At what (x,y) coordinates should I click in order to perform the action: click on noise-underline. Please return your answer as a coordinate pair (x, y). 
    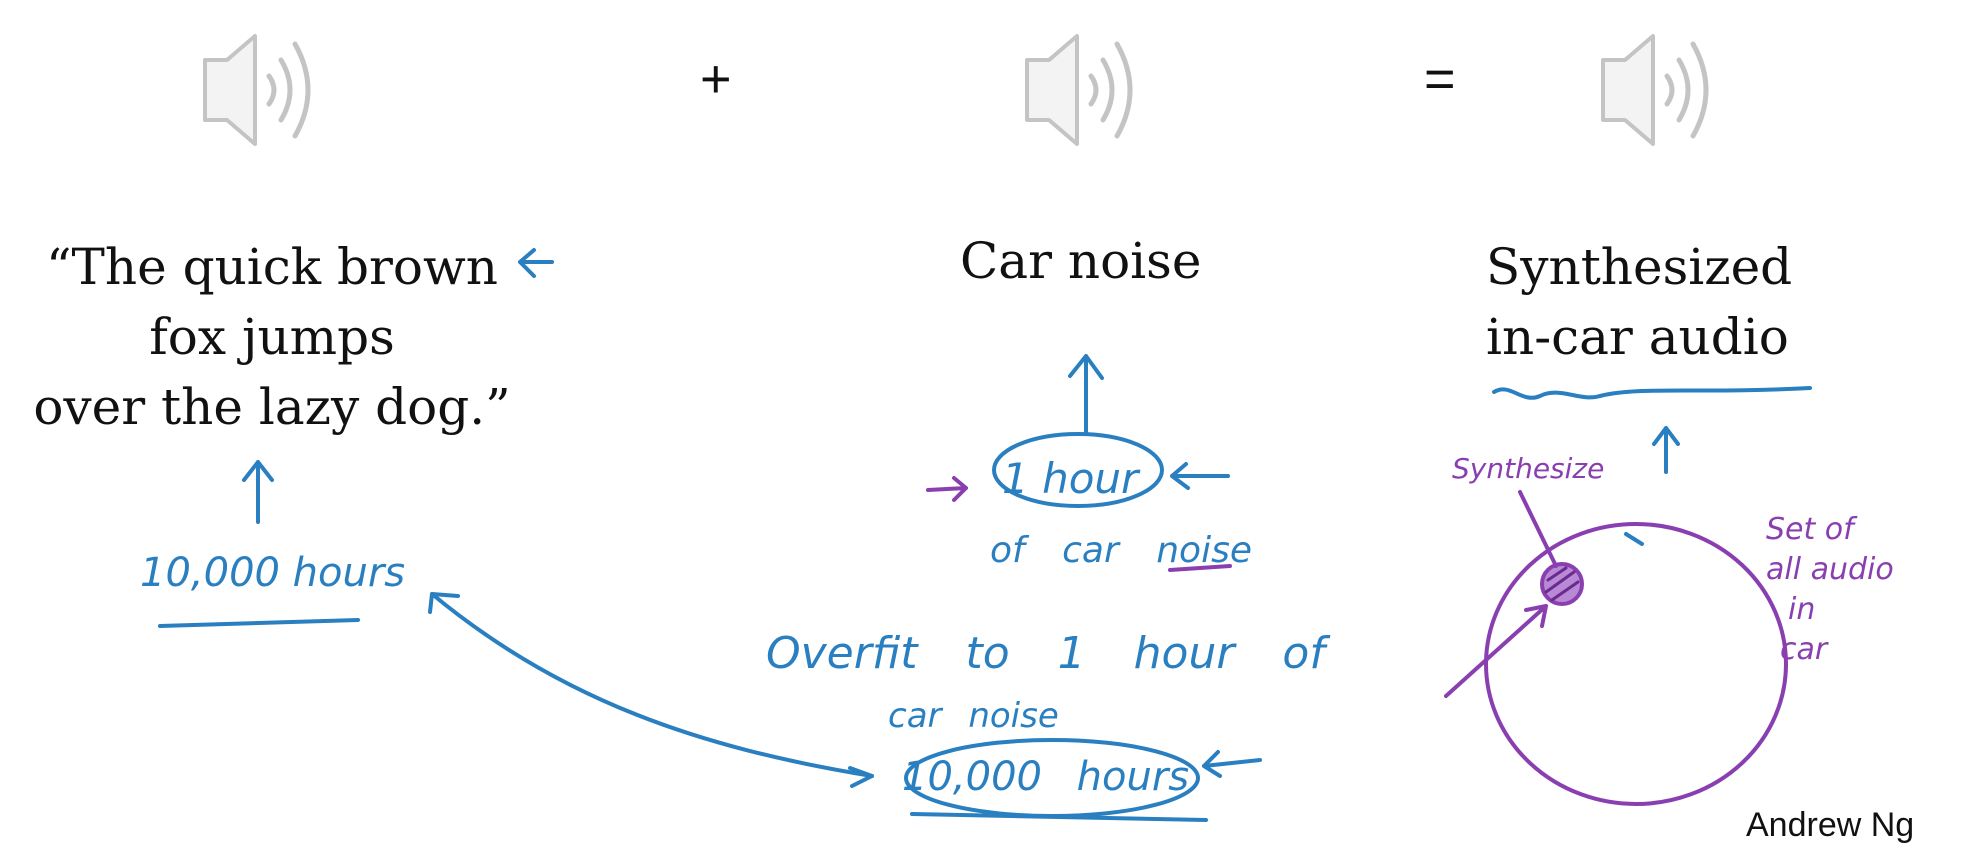
    Looking at the image, I should click on (1200, 568).